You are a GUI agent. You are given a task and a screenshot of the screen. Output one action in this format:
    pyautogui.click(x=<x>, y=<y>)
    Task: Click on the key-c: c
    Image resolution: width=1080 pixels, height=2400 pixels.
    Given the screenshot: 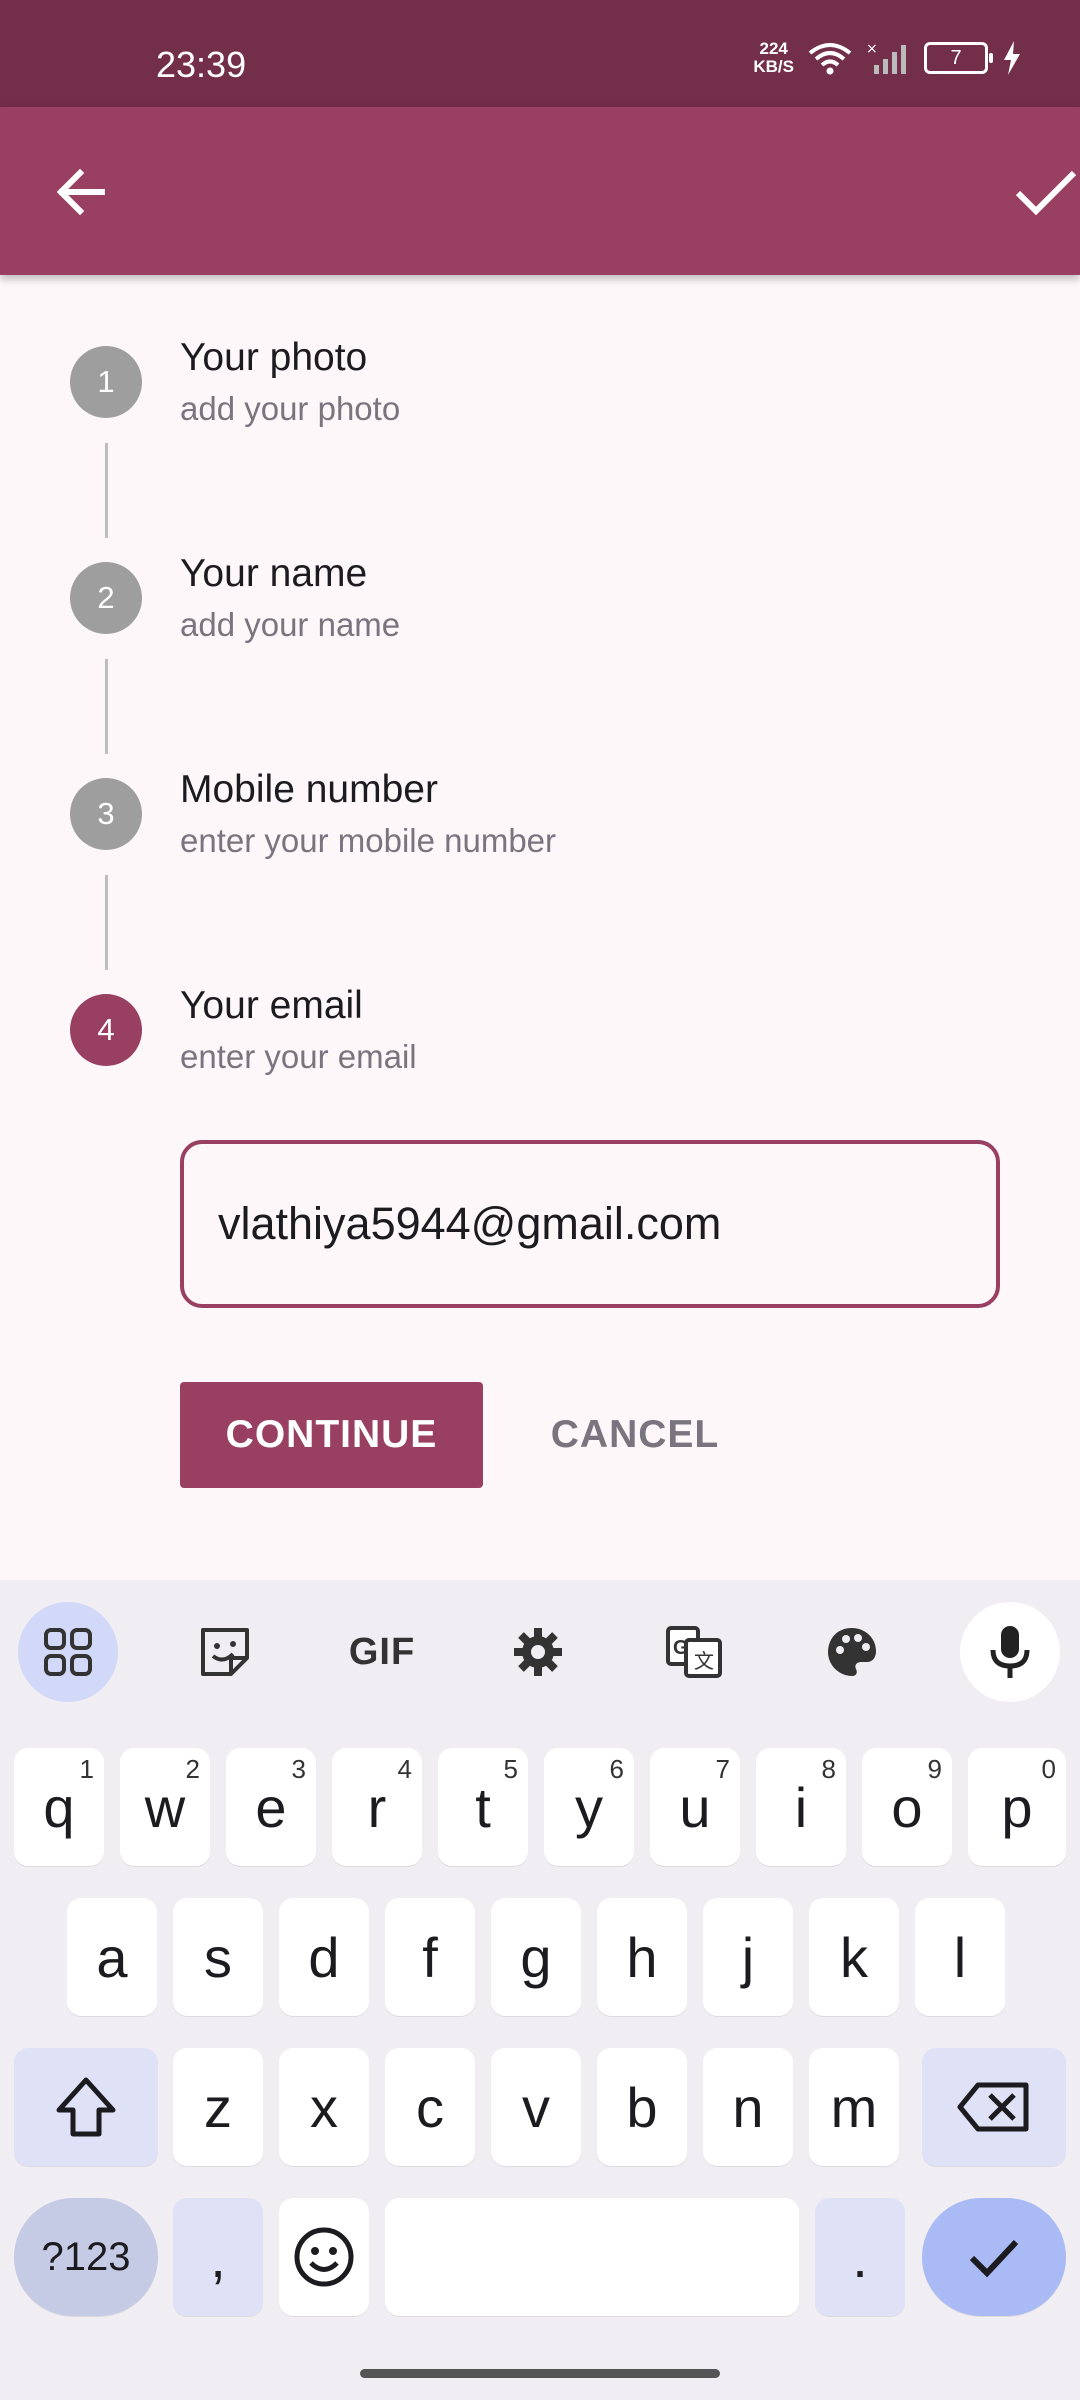 What is the action you would take?
    pyautogui.click(x=430, y=2107)
    